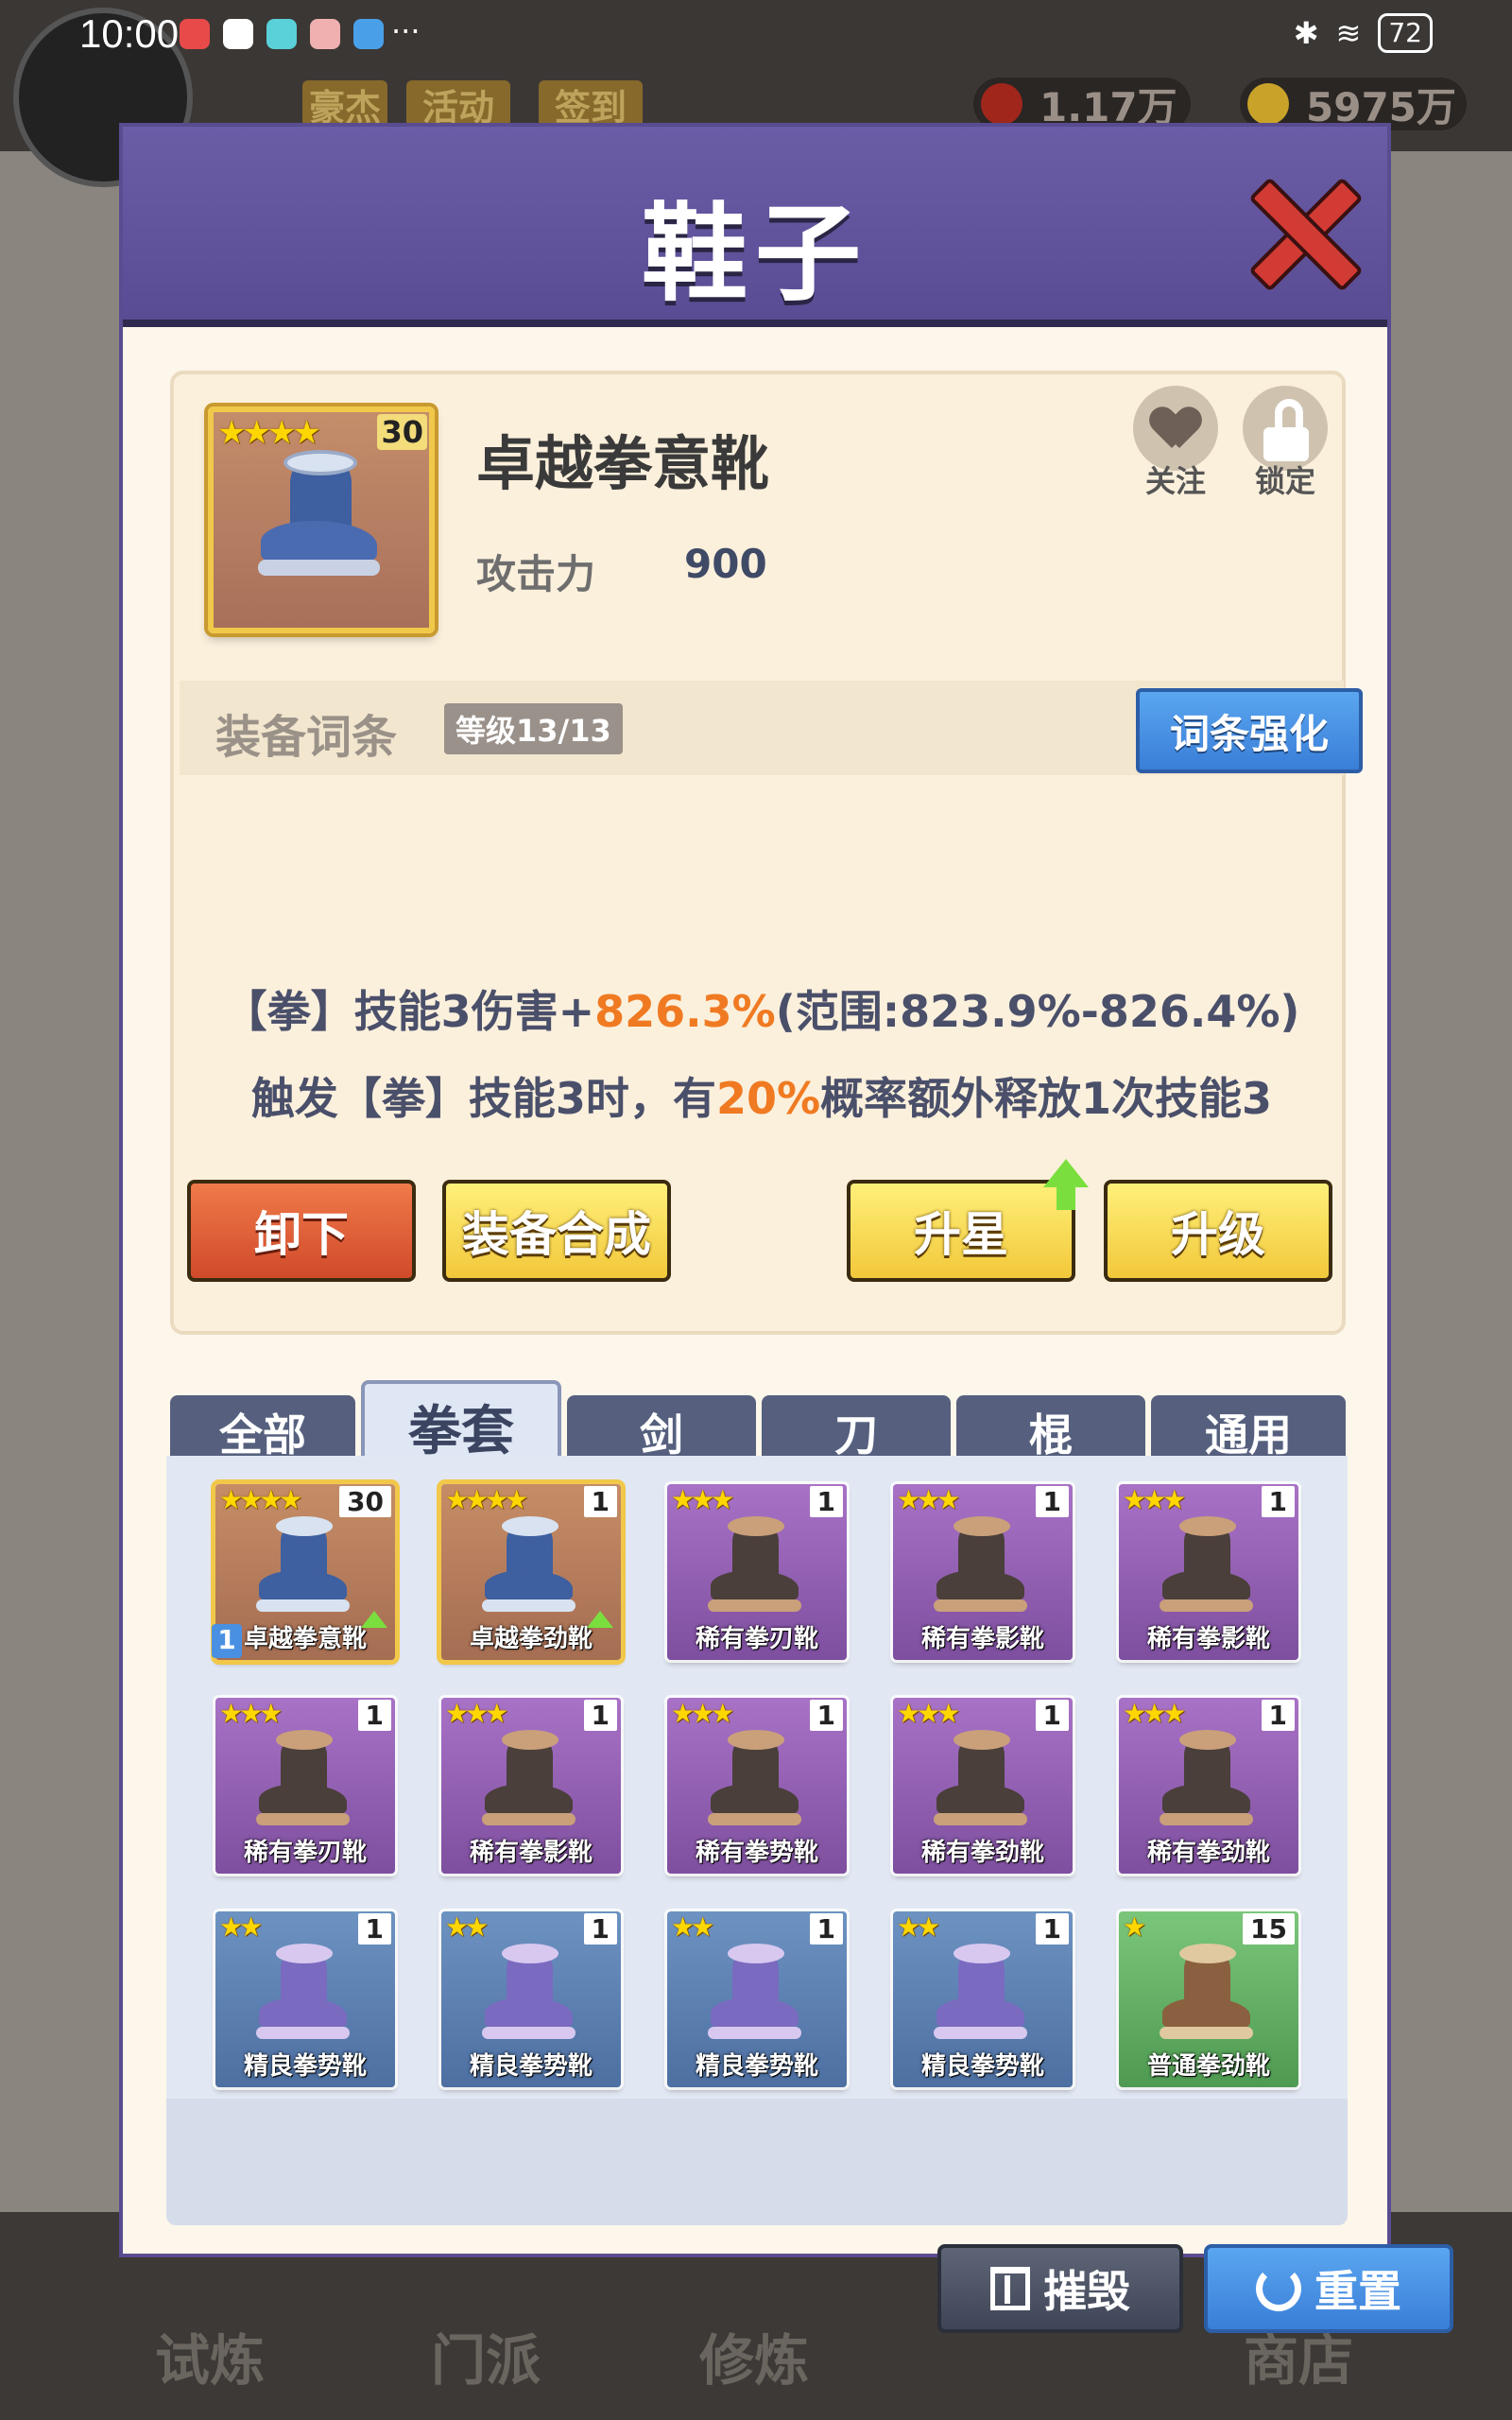  What do you see at coordinates (531, 1572) in the screenshot?
I see `inventory-item: ★★★★ 1 卓越拳劲靴` at bounding box center [531, 1572].